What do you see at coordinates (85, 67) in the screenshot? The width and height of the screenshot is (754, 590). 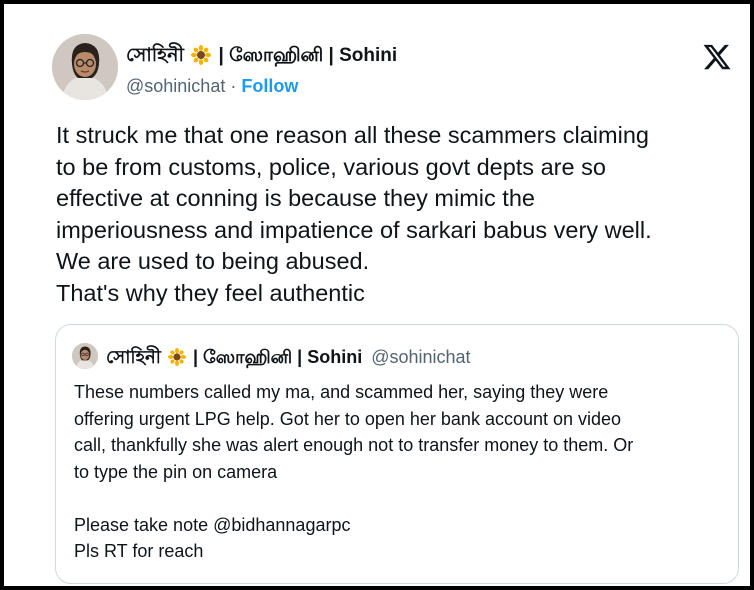 I see `avatar` at bounding box center [85, 67].